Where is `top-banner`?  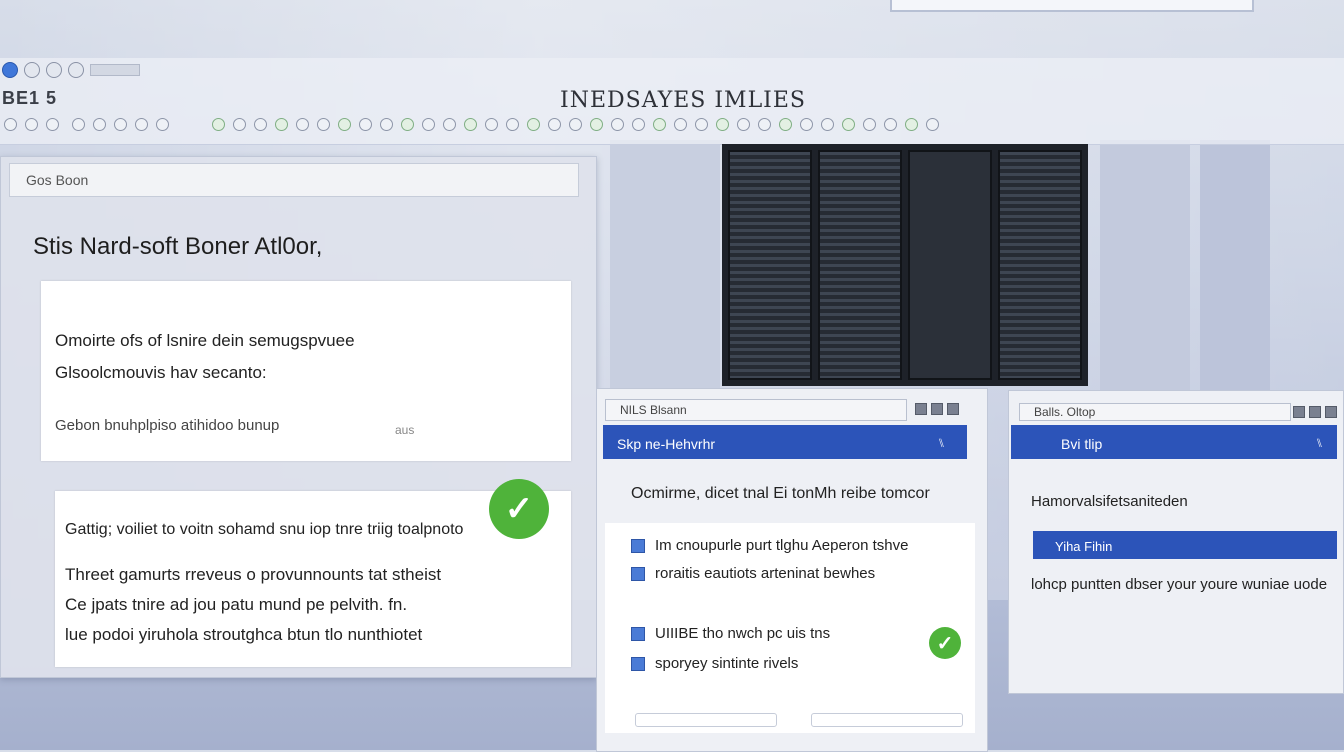 top-banner is located at coordinates (1072, 6).